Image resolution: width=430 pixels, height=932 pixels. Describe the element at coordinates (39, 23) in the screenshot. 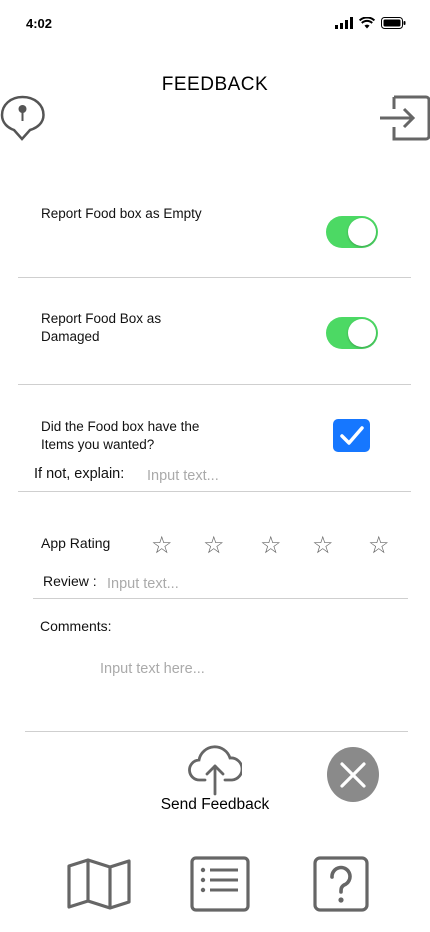

I see `status-time: 4:02` at that location.